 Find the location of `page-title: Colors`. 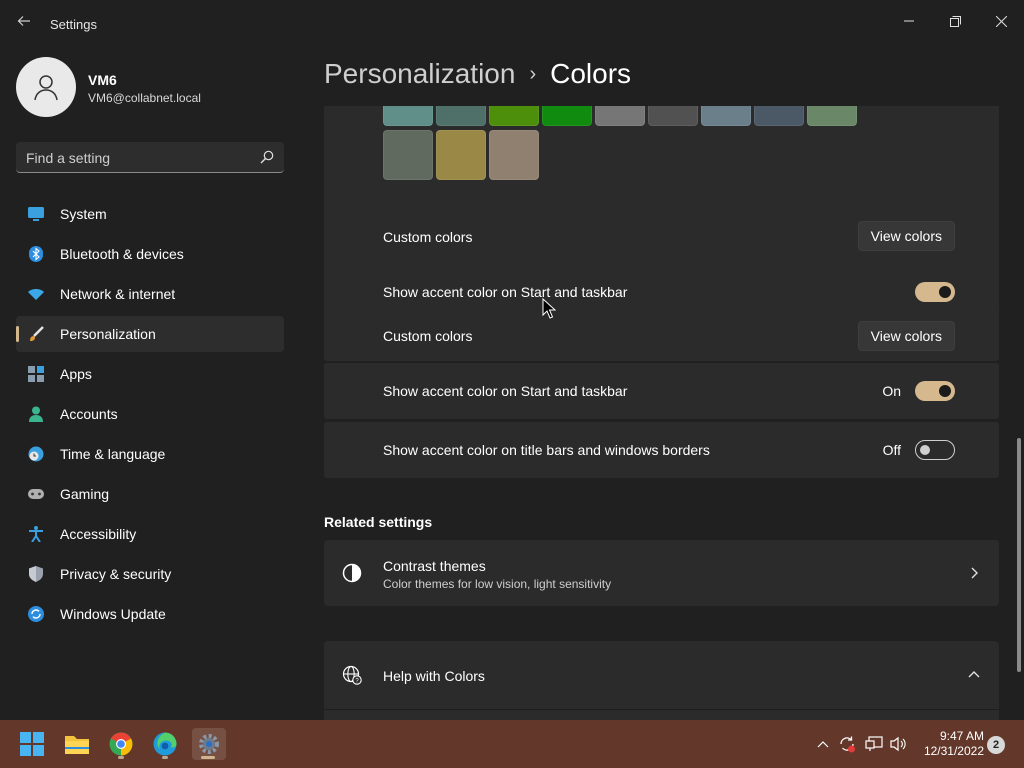

page-title: Colors is located at coordinates (591, 73).